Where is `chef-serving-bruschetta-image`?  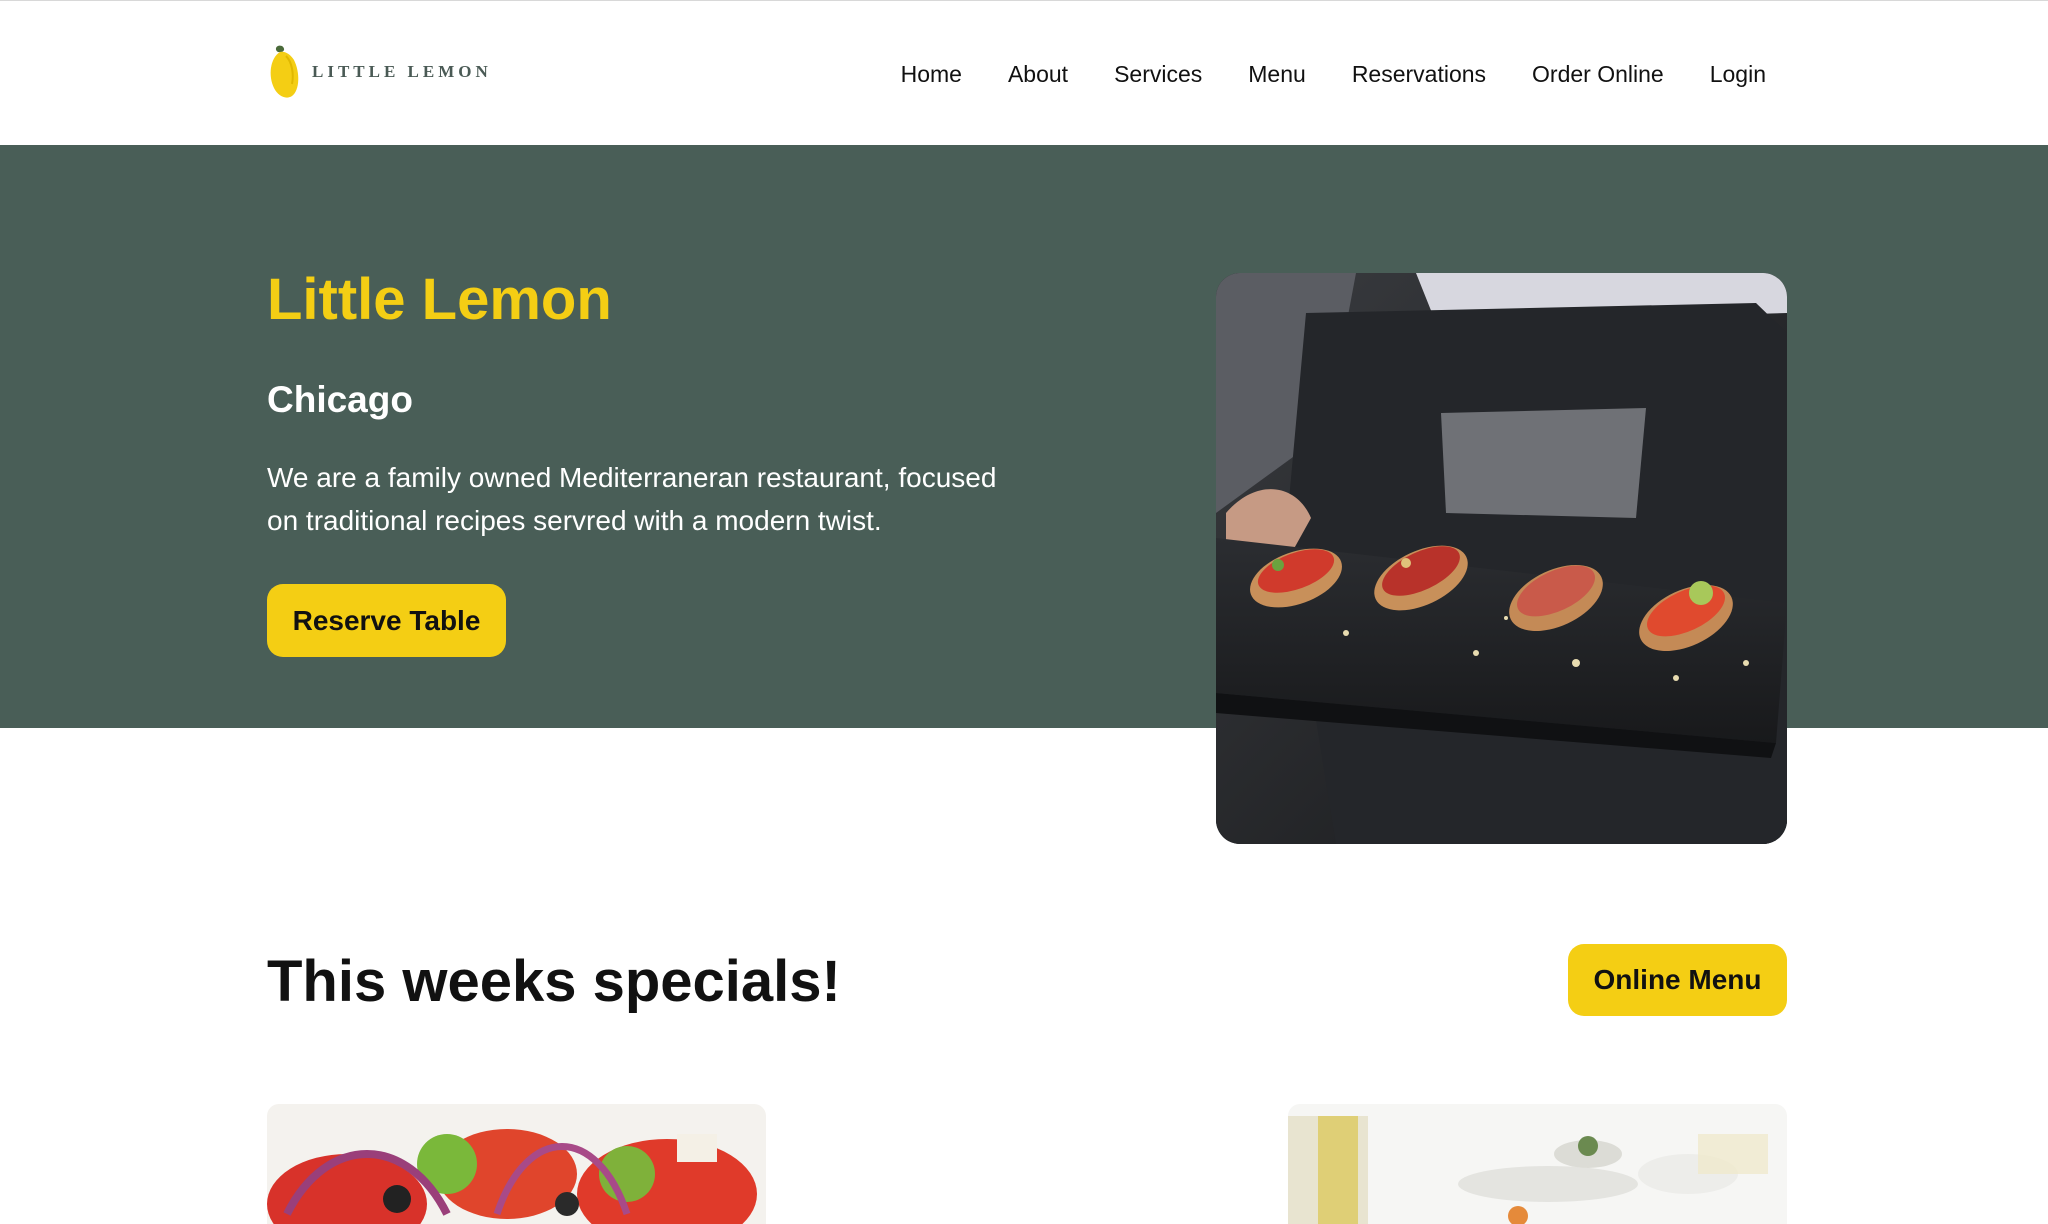
chef-serving-bruschetta-image is located at coordinates (1501, 558).